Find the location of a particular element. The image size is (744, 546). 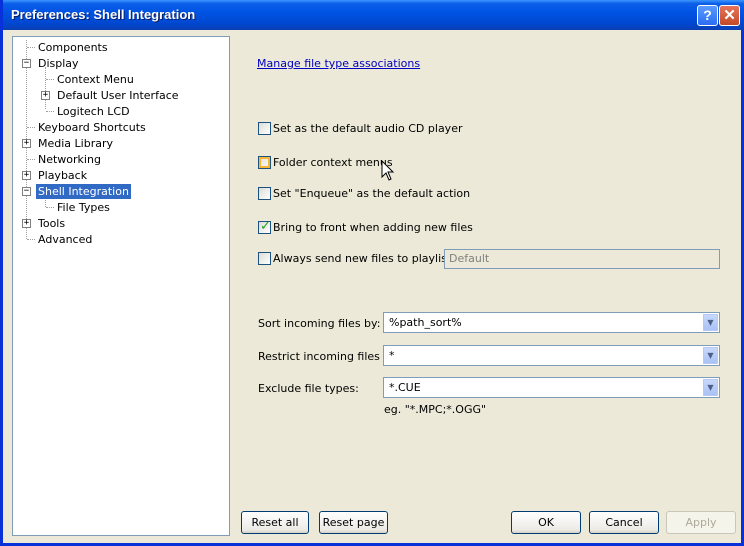

tree-item-components: Components is located at coordinates (73, 47).